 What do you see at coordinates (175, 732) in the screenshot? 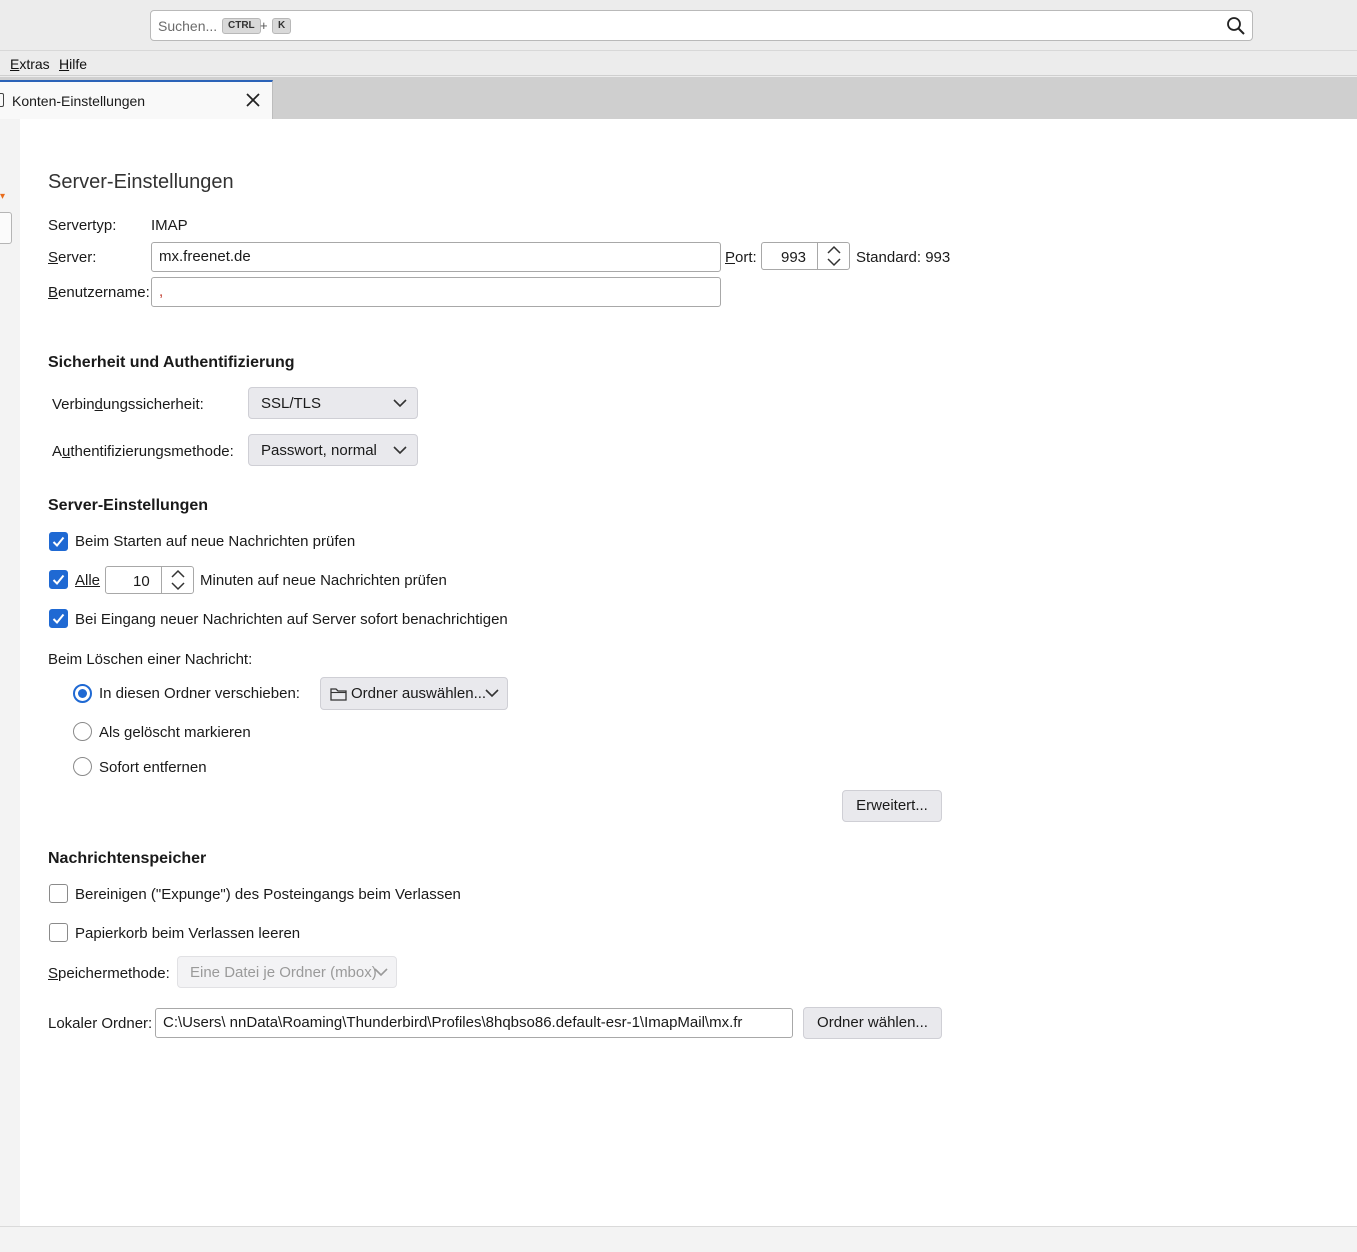
I see `mark-deleted-label: Als gelöscht markieren` at bounding box center [175, 732].